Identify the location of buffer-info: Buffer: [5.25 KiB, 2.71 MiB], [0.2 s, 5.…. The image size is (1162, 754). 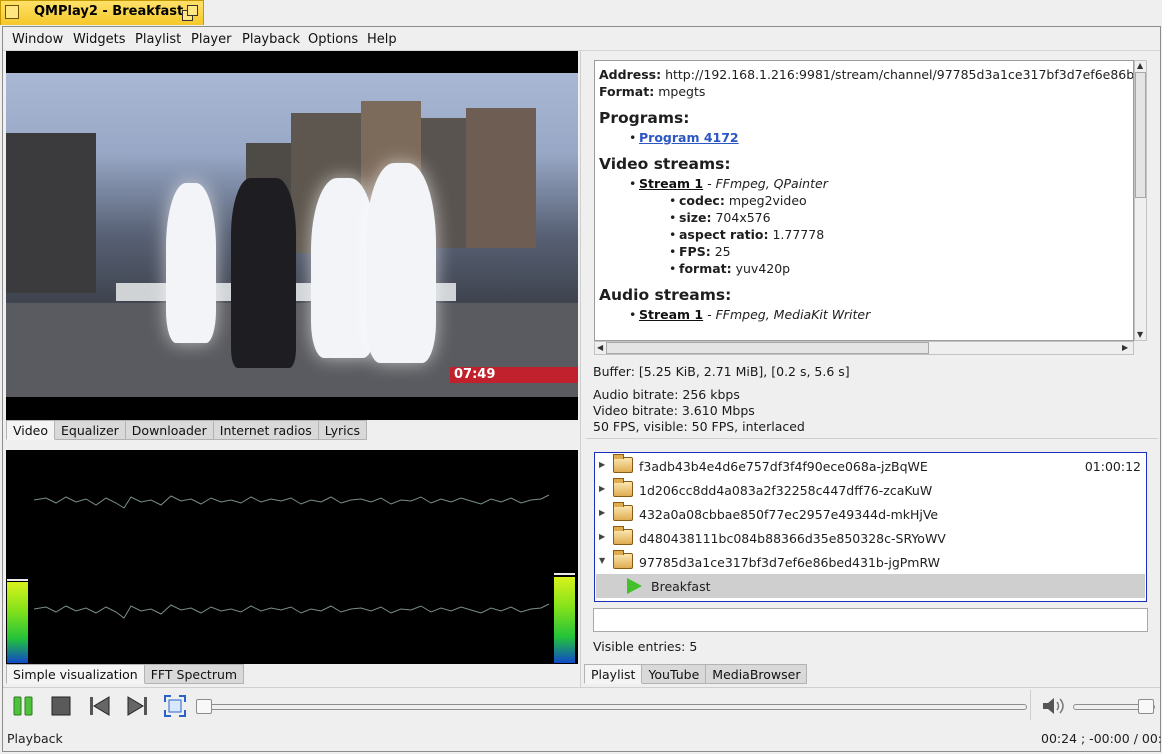
(721, 371).